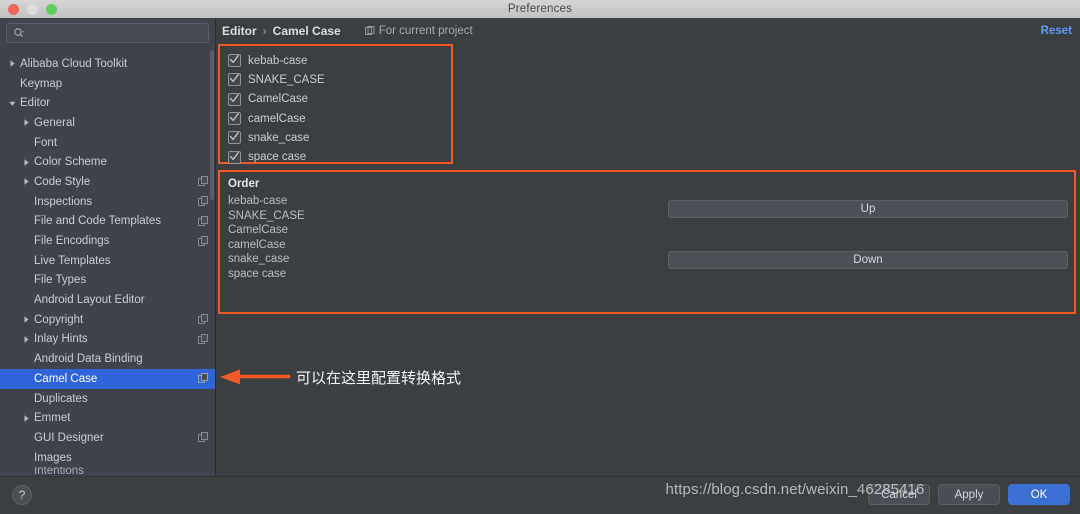 The width and height of the screenshot is (1080, 514). What do you see at coordinates (51, 9) in the screenshot?
I see `zoom-button` at bounding box center [51, 9].